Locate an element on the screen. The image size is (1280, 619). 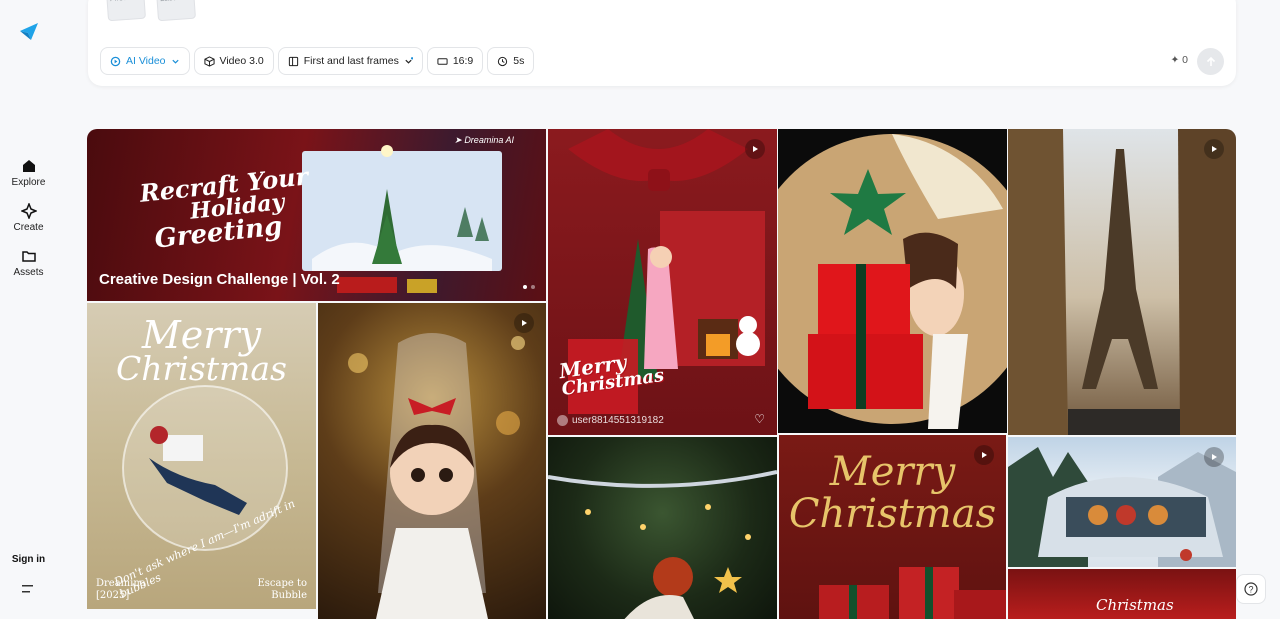
ratio-select-button: 16:9 is located at coordinates (455, 61).